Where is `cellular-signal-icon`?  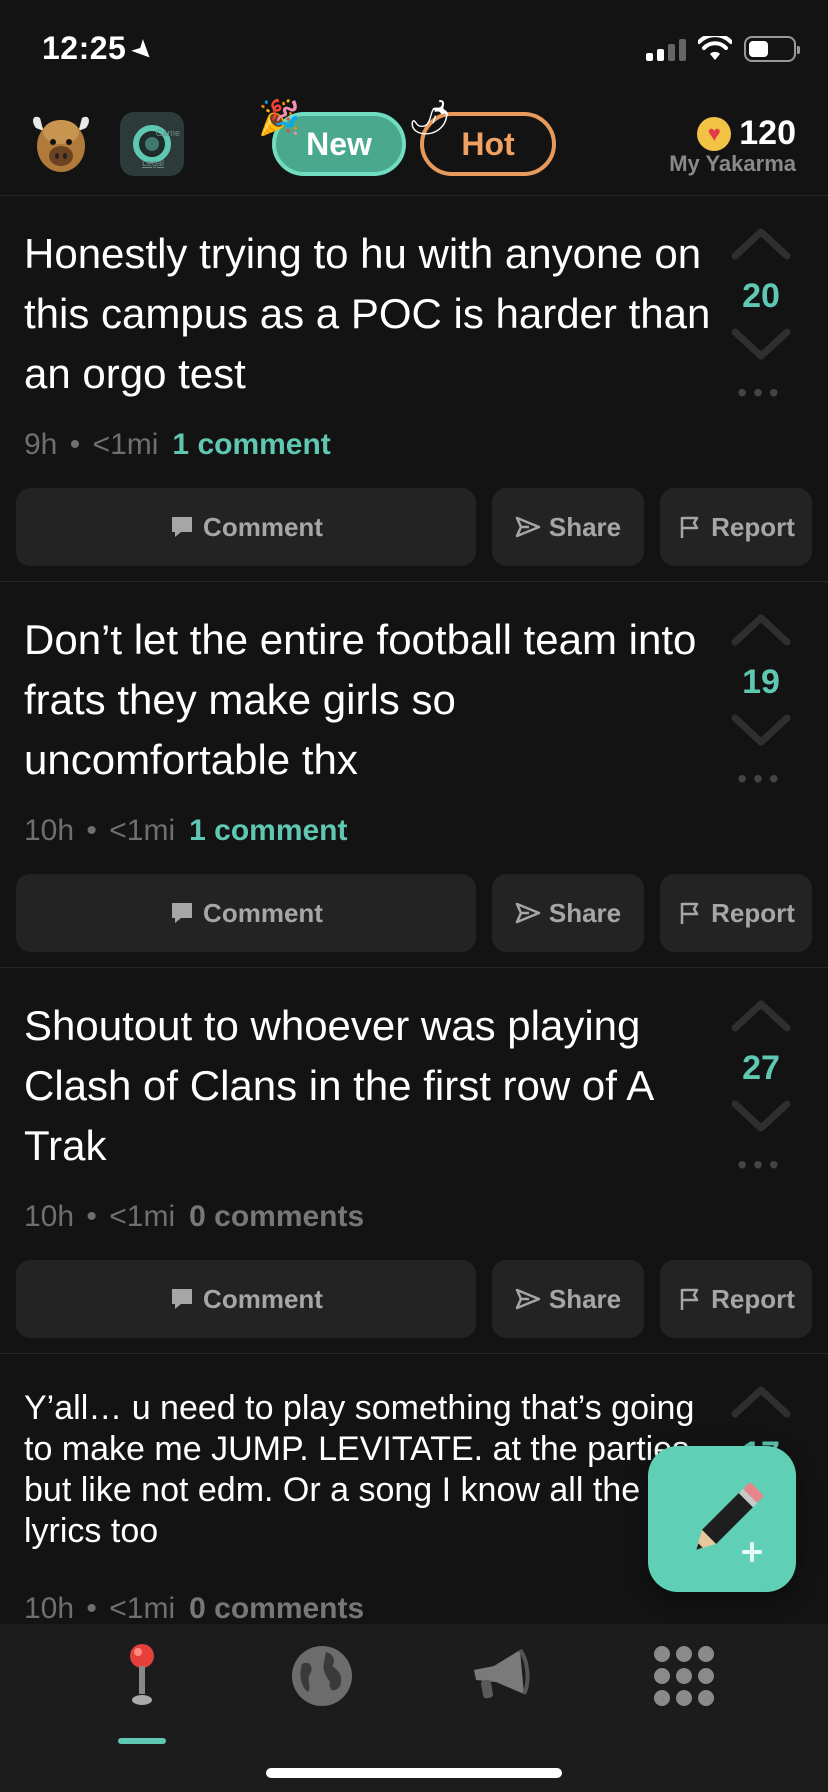
cellular-signal-icon is located at coordinates (666, 49).